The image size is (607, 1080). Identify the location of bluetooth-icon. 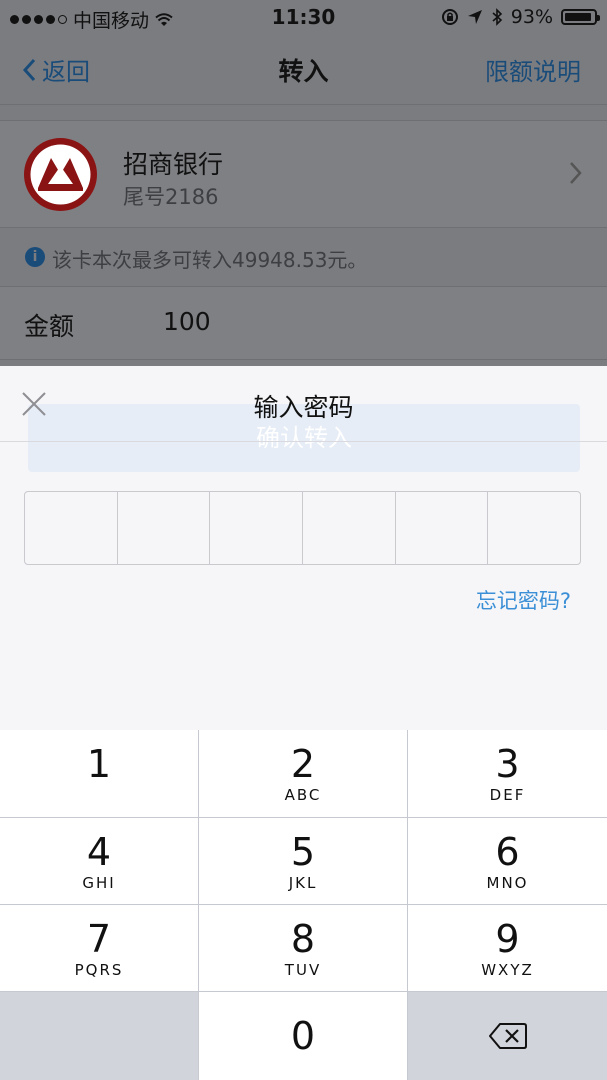
(497, 17).